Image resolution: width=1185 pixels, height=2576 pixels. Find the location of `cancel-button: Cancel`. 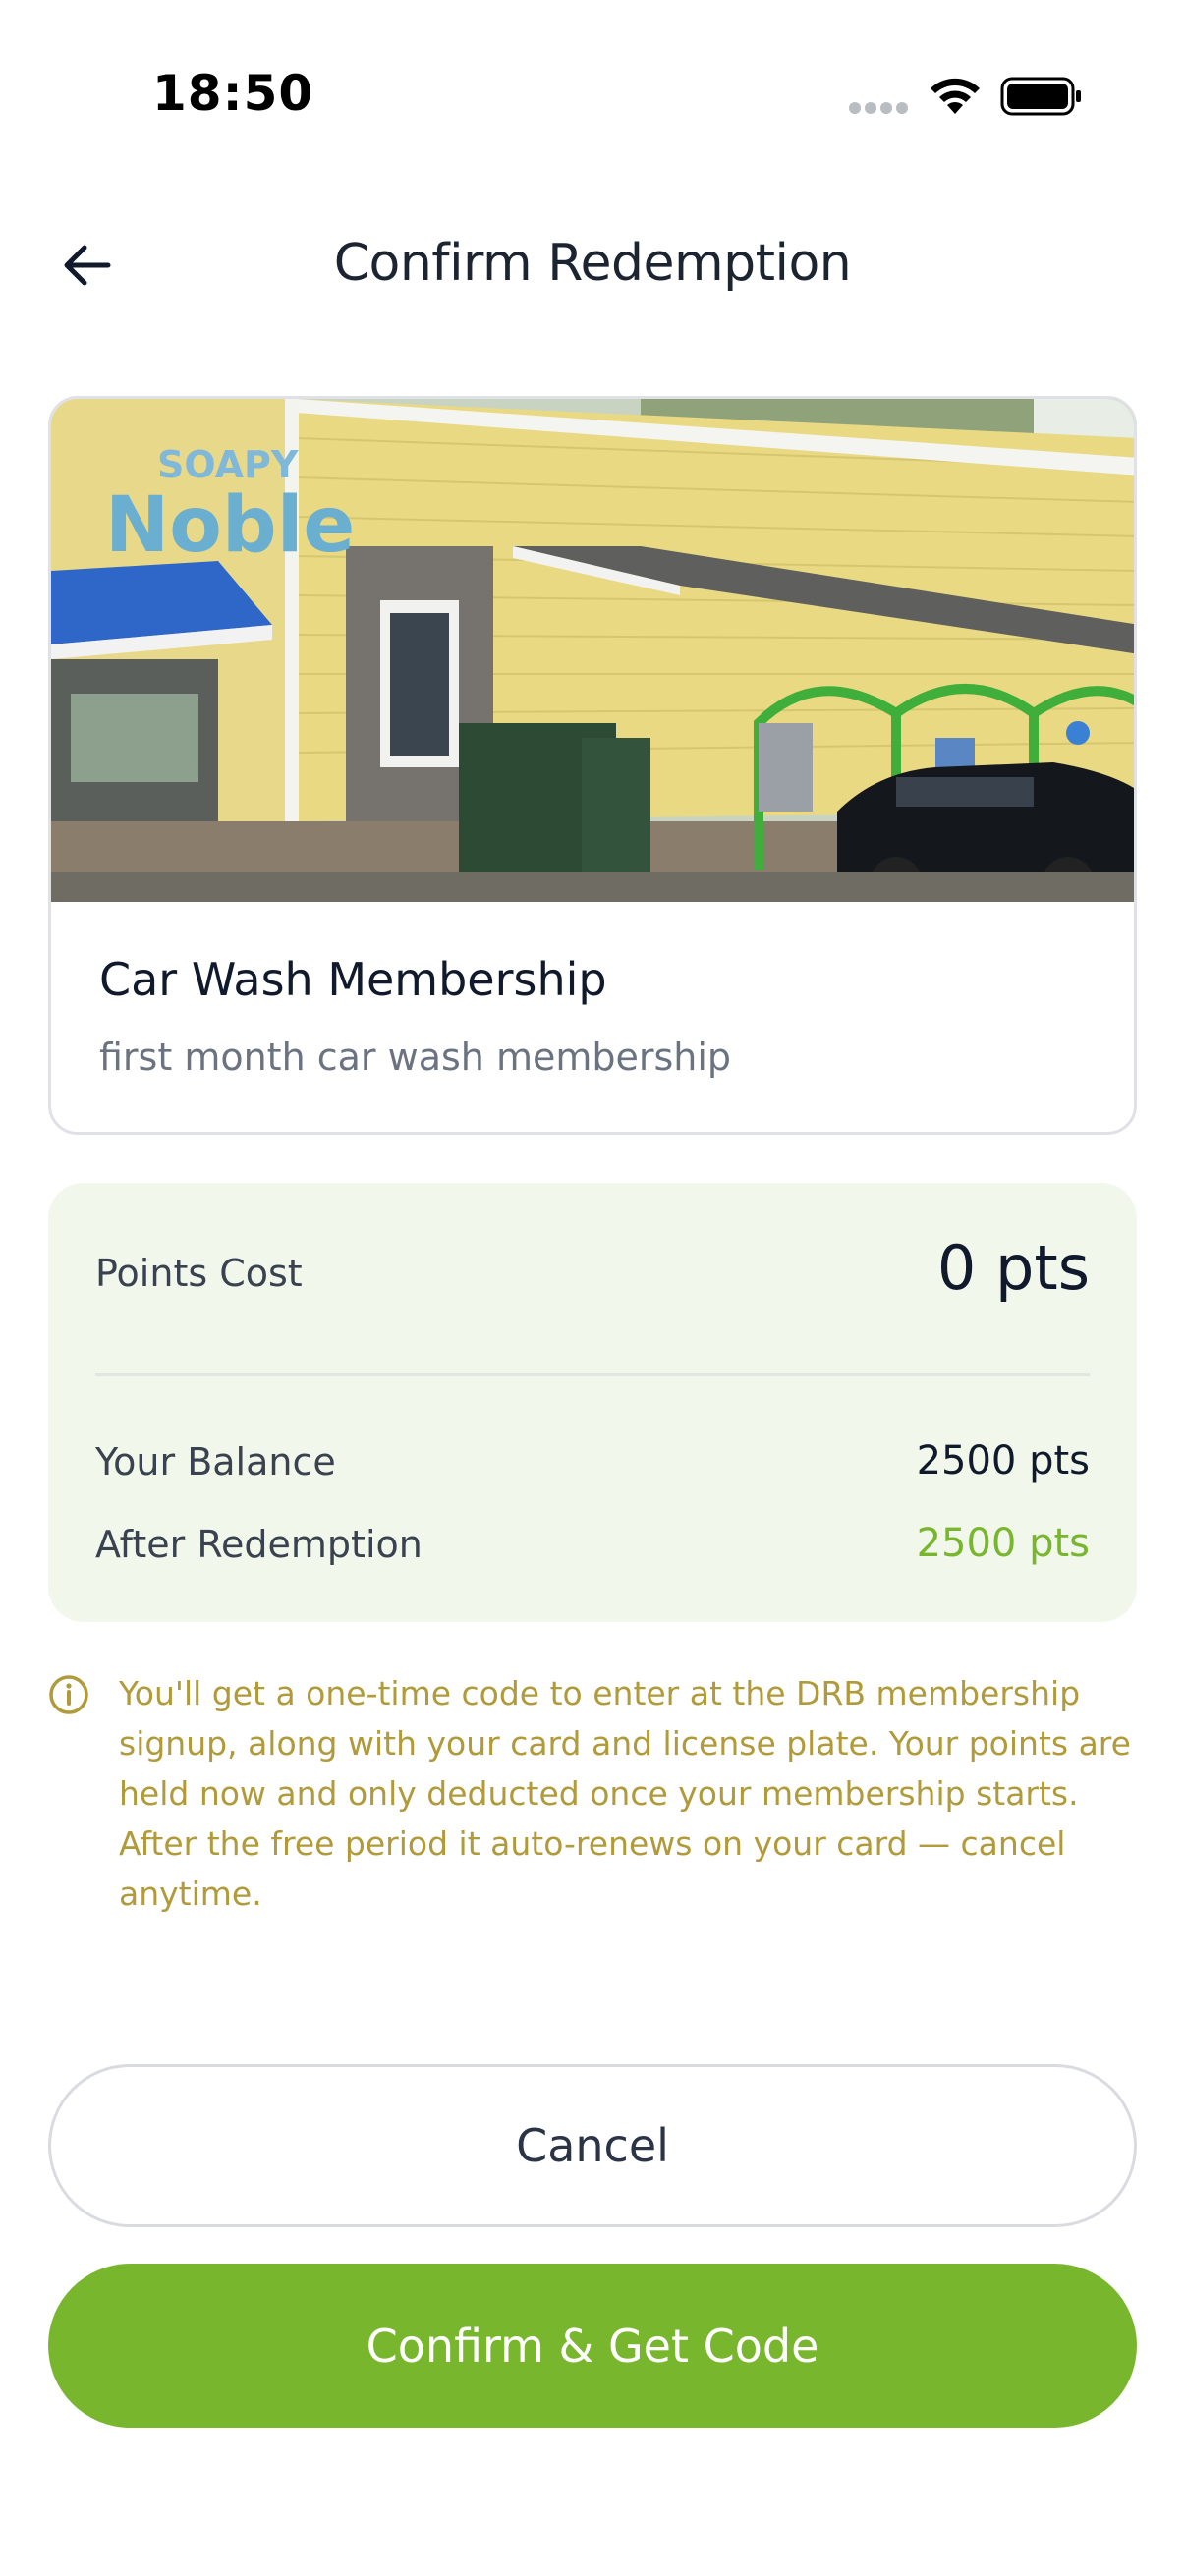

cancel-button: Cancel is located at coordinates (592, 2145).